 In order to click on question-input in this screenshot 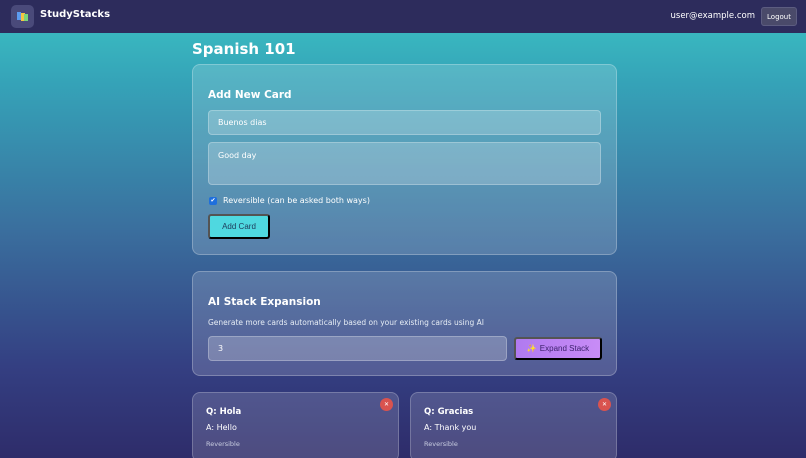, I will do `click(404, 122)`.